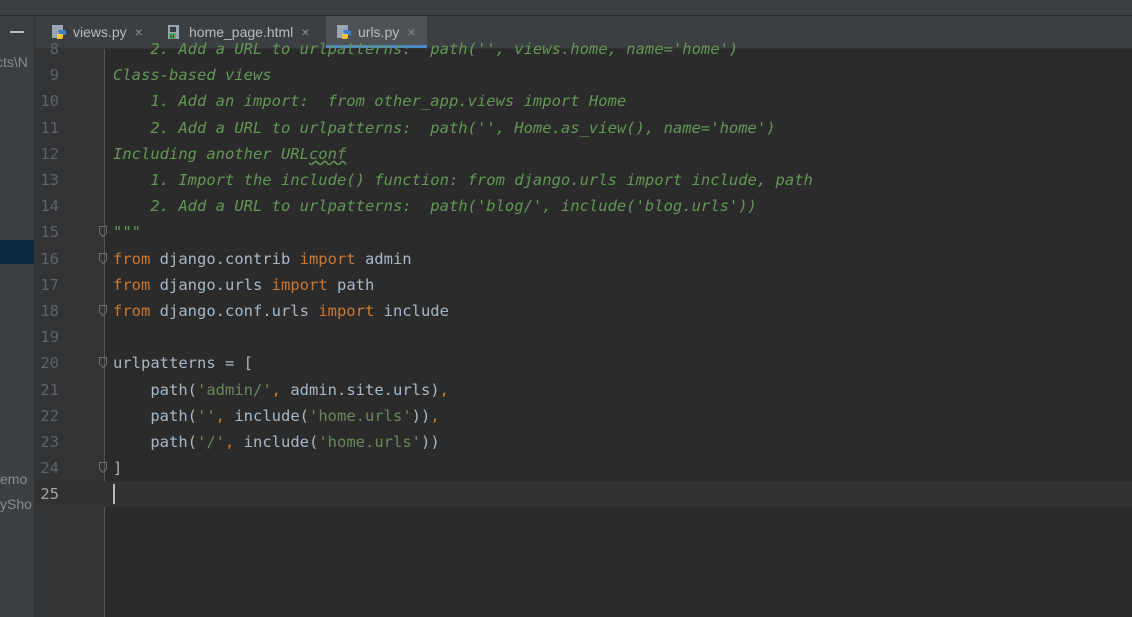  I want to click on line-number: 20, so click(49, 363).